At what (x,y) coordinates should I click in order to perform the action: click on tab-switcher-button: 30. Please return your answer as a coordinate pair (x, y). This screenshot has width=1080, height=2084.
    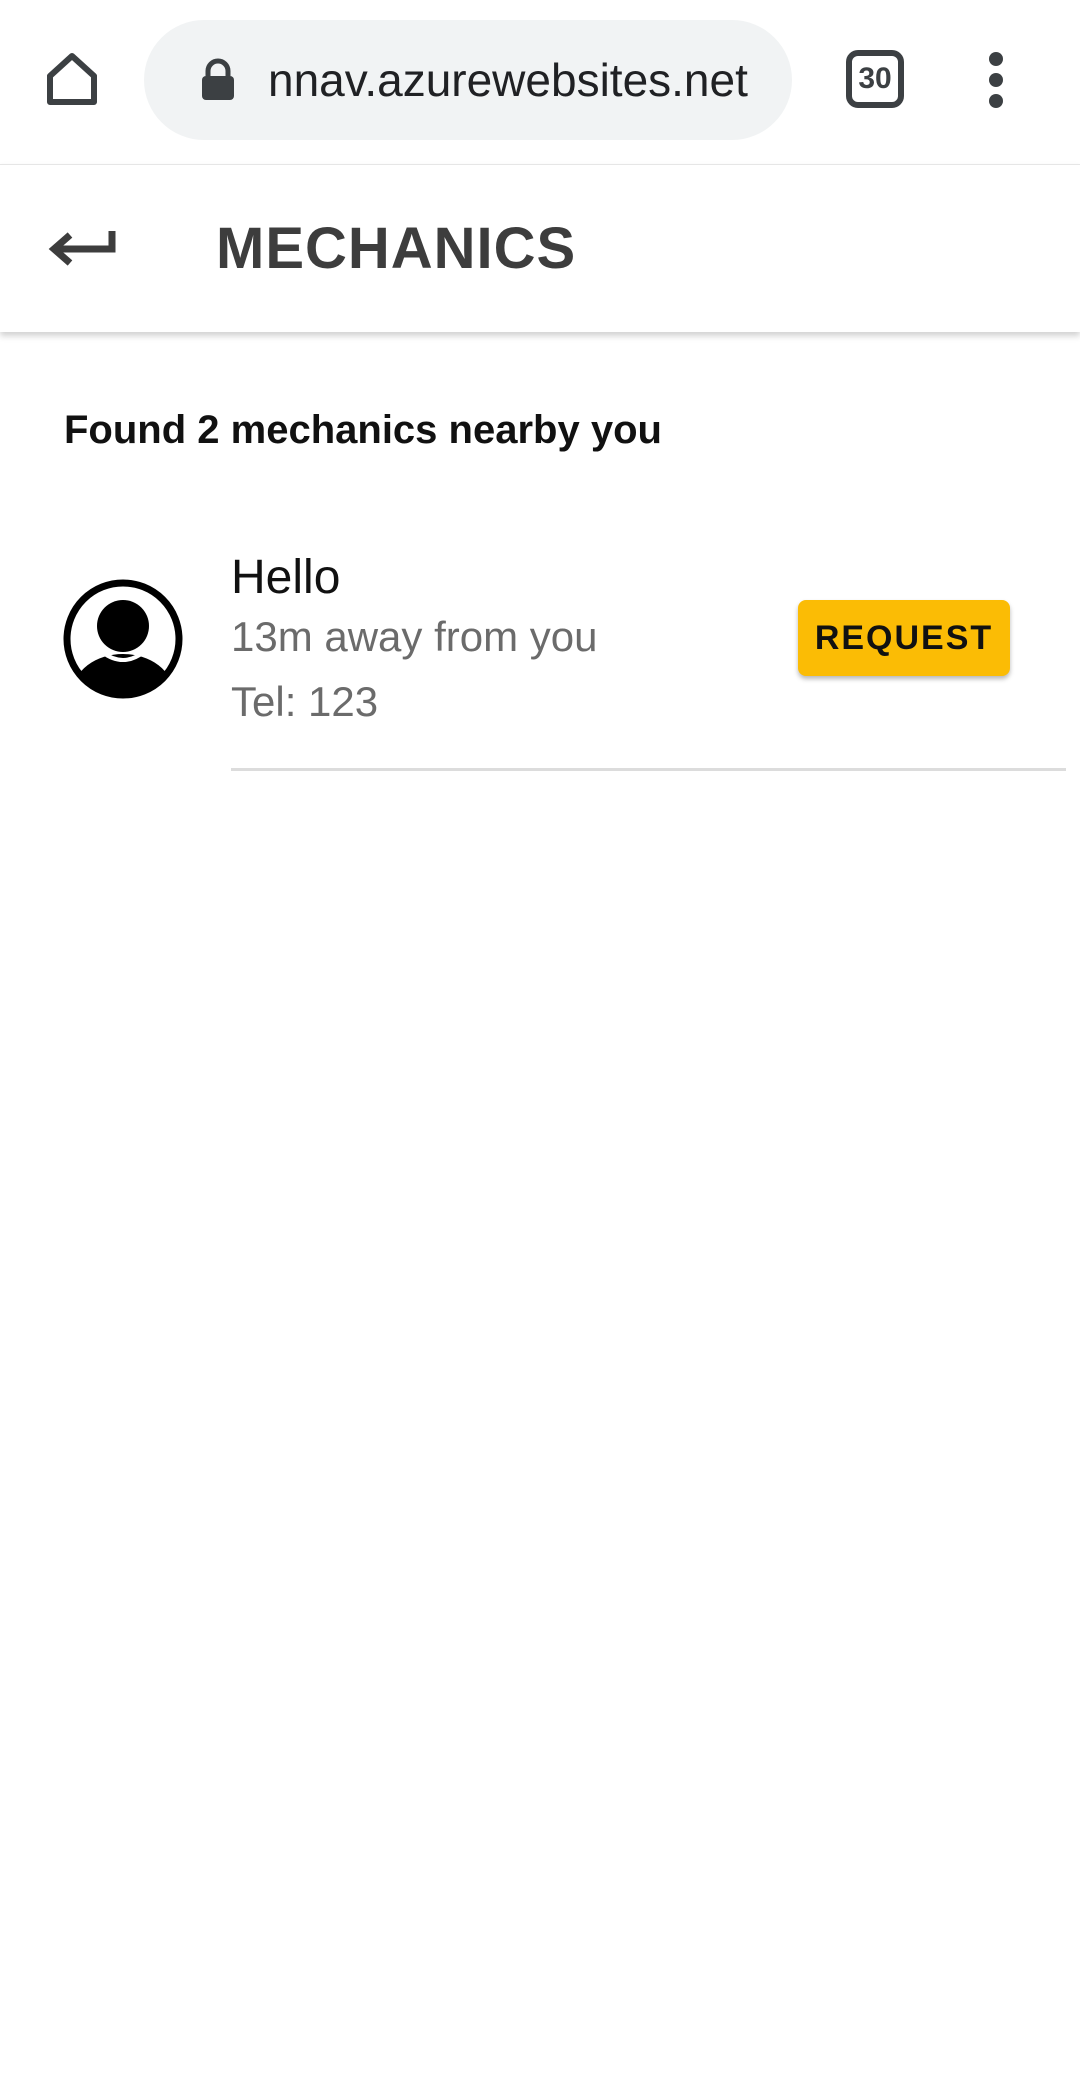
    Looking at the image, I should click on (875, 79).